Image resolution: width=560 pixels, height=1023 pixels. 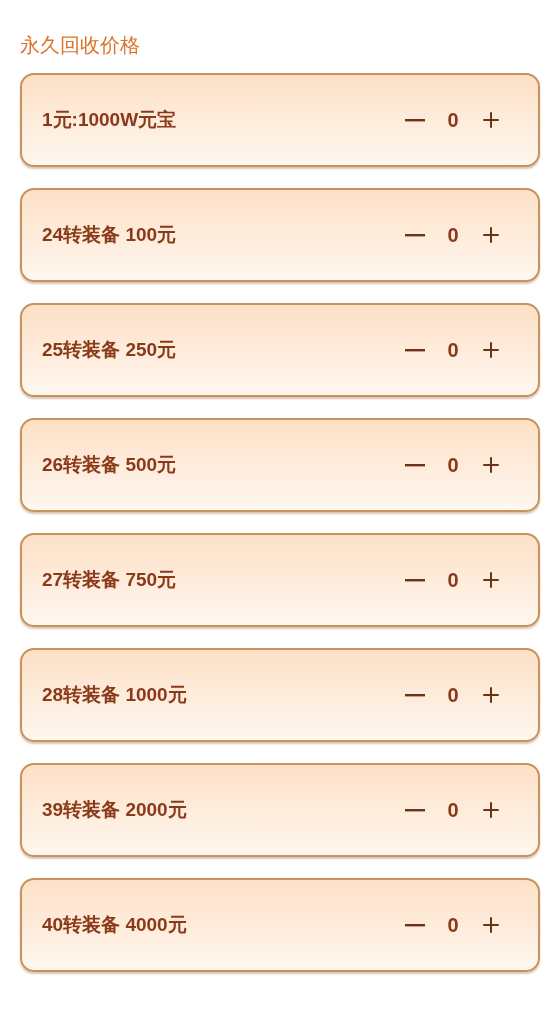 What do you see at coordinates (110, 464) in the screenshot?
I see `item-label: 26转装备 500元` at bounding box center [110, 464].